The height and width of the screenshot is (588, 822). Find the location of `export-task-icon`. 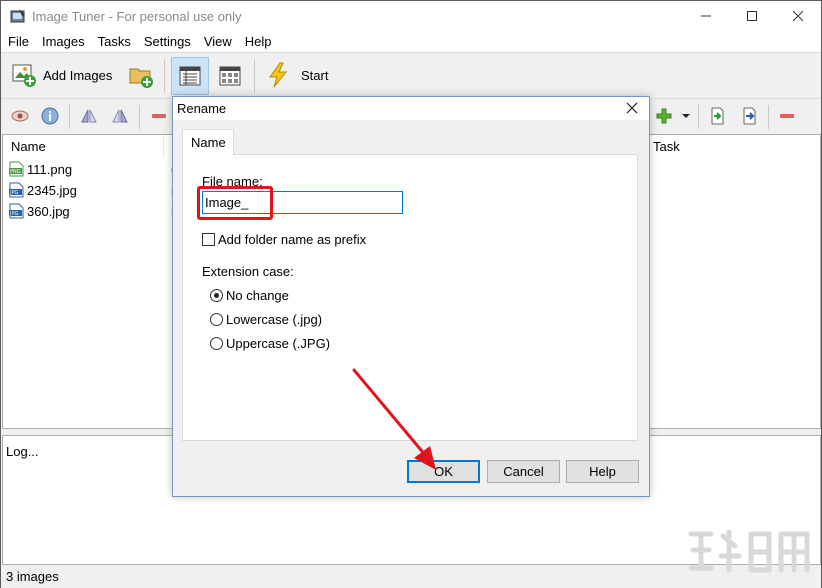

export-task-icon is located at coordinates (749, 116).